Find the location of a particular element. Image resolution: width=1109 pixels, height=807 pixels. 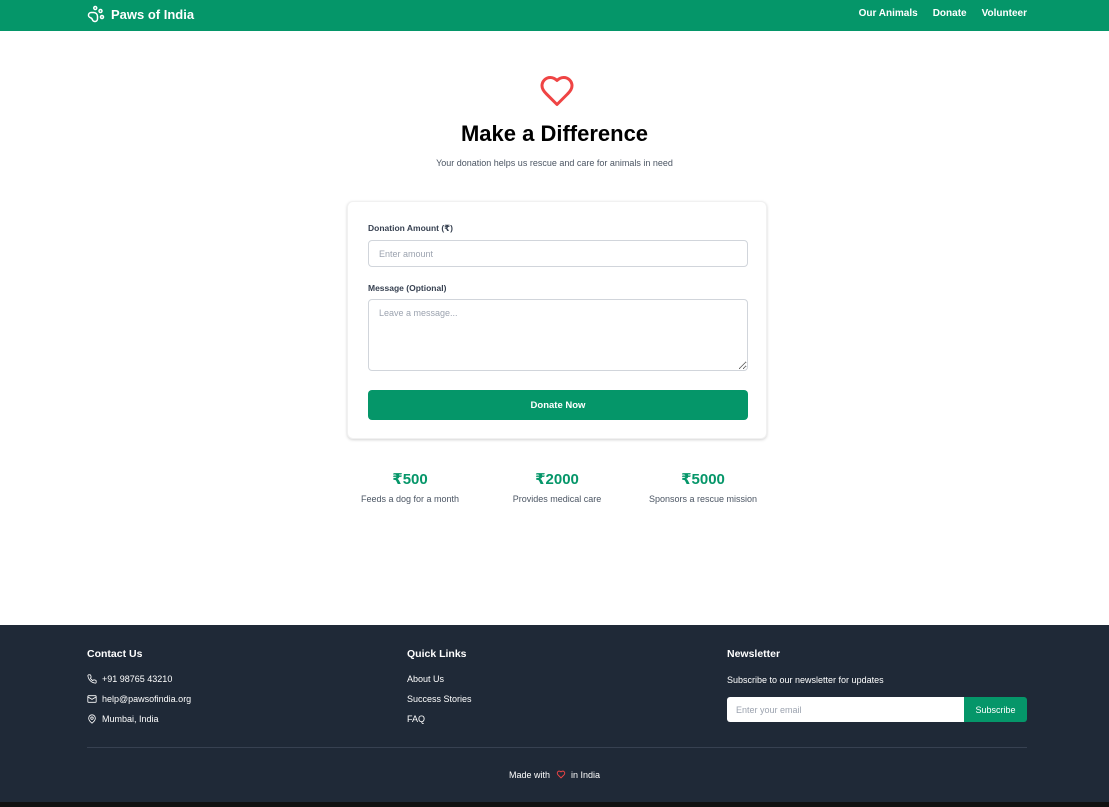

made-prefix: Made with is located at coordinates (529, 775).